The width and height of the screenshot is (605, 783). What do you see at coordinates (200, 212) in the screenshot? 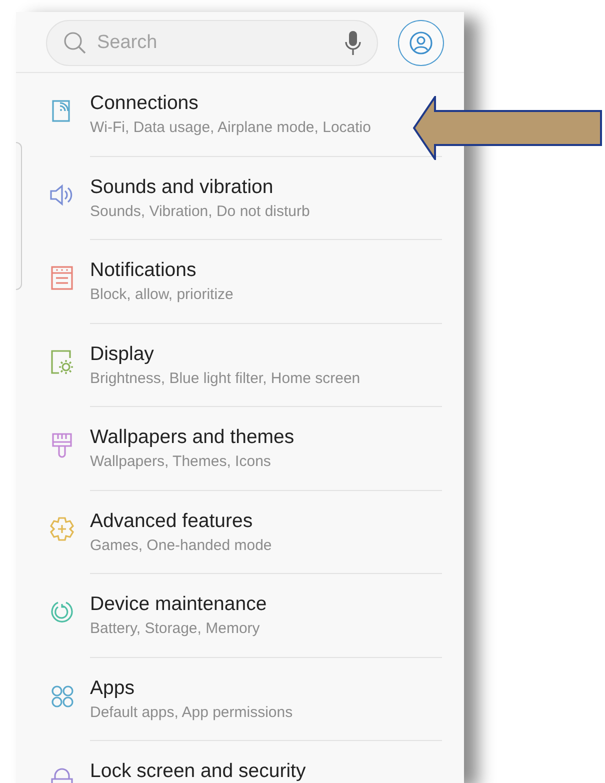
I see `item-subtitle: Sounds, Vibration, Do not disturb` at bounding box center [200, 212].